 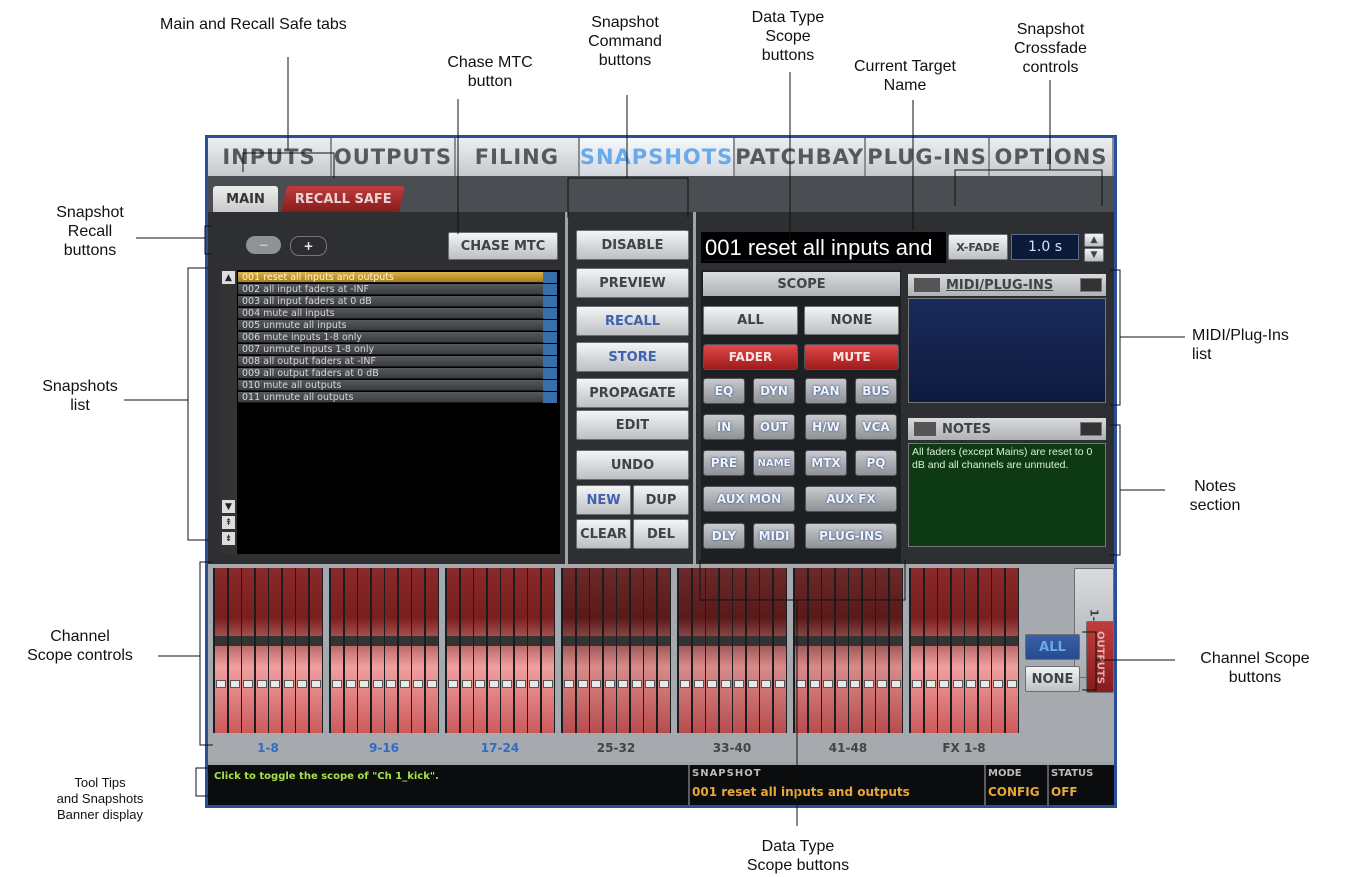 What do you see at coordinates (1052, 679) in the screenshot?
I see `channel-scope-none-button: NONE` at bounding box center [1052, 679].